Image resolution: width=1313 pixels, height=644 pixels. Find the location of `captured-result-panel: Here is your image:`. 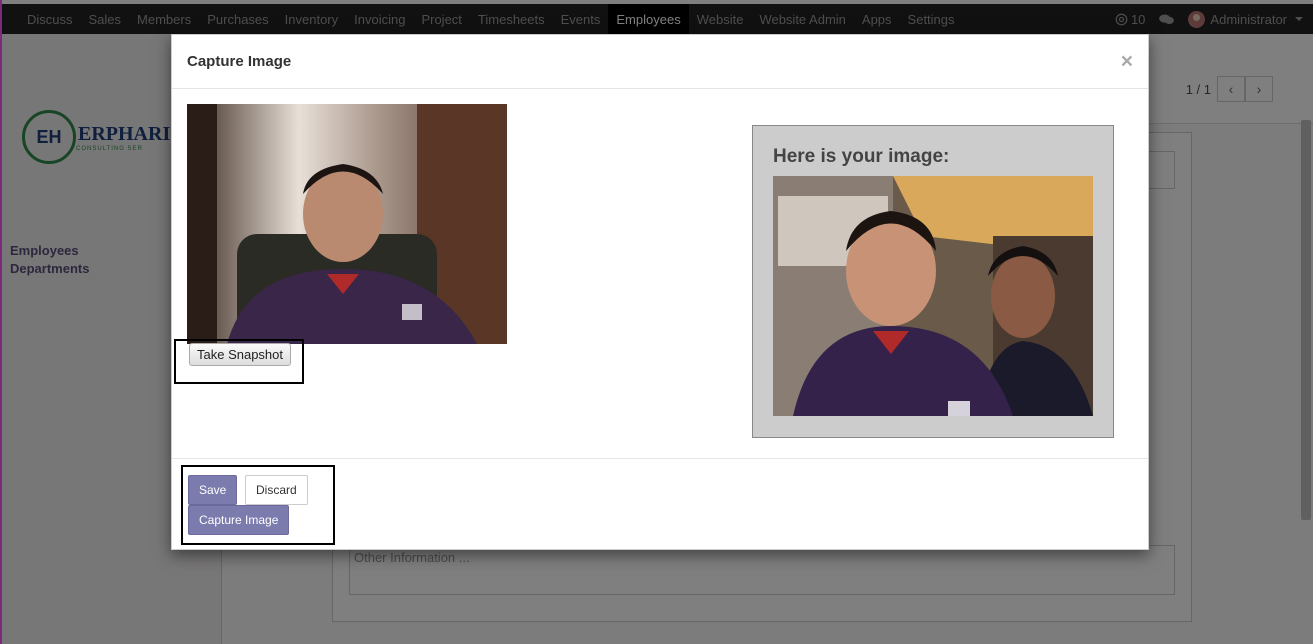

captured-result-panel: Here is your image: is located at coordinates (933, 281).